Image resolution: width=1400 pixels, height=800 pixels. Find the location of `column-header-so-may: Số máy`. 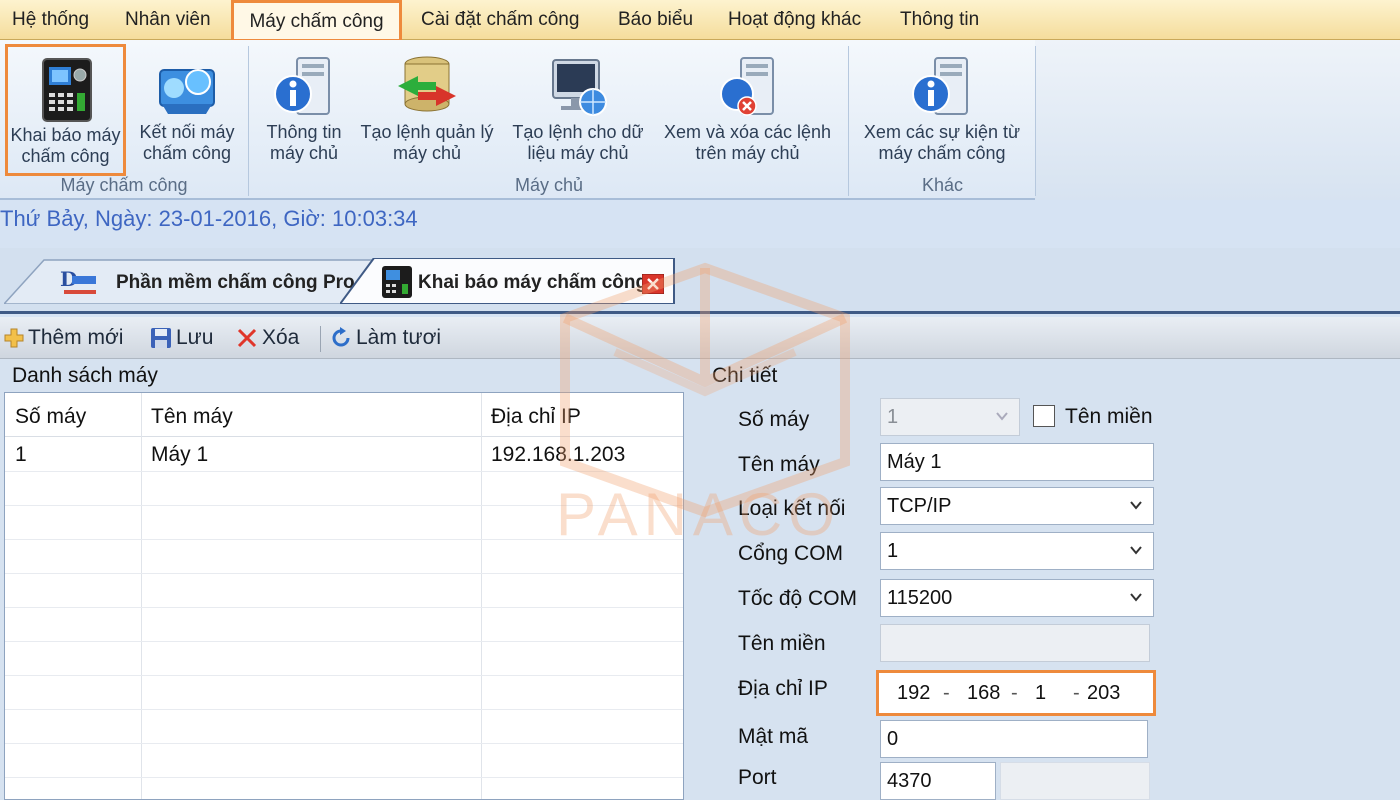

column-header-so-may: Số máy is located at coordinates (50, 417).